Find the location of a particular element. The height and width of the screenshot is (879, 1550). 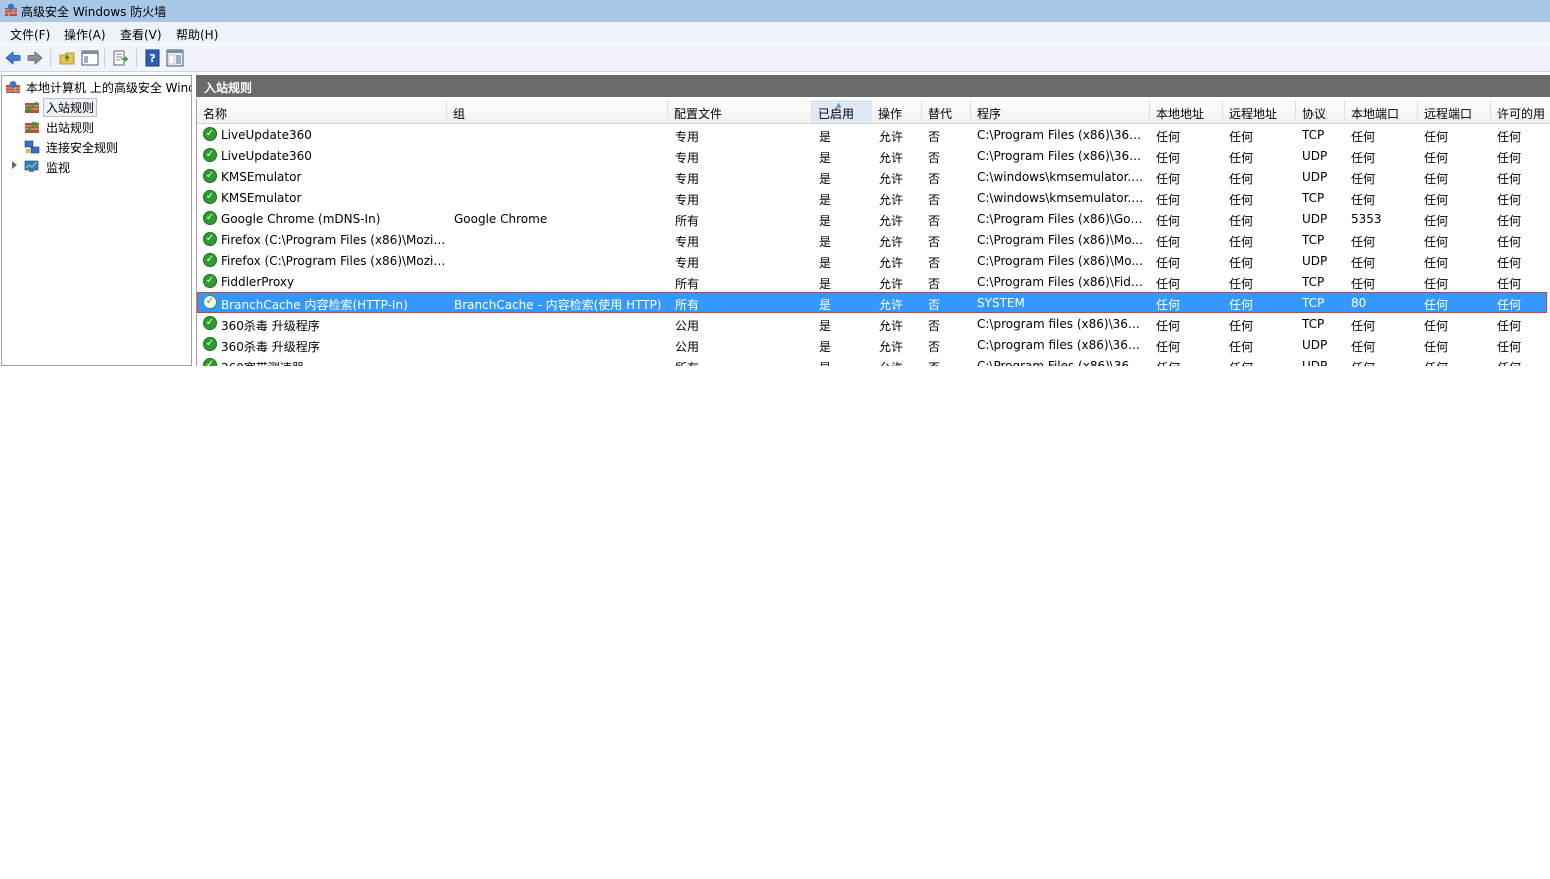

cell-name: BranchCache 内容检索(HTTP-In) is located at coordinates (314, 305).